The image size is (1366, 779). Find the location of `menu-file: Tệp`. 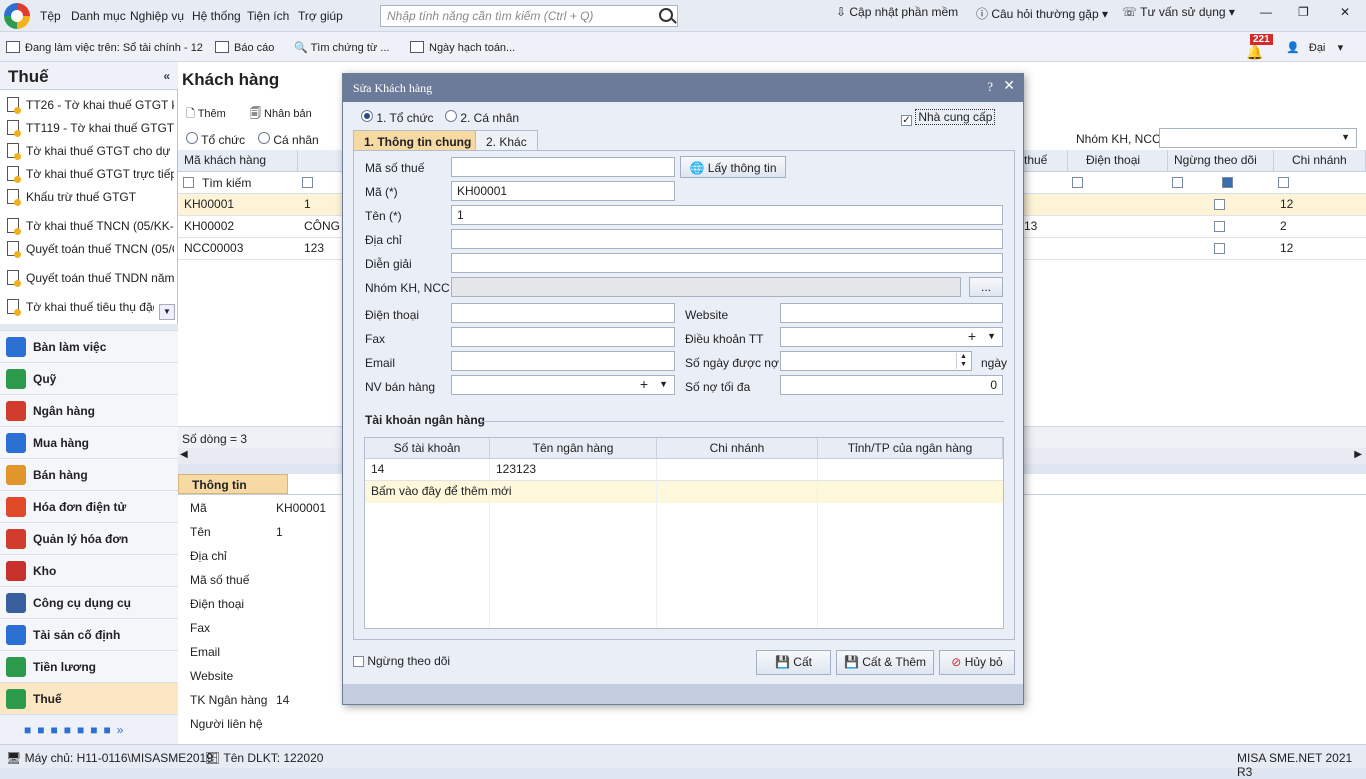

menu-file: Tệp is located at coordinates (50, 16).